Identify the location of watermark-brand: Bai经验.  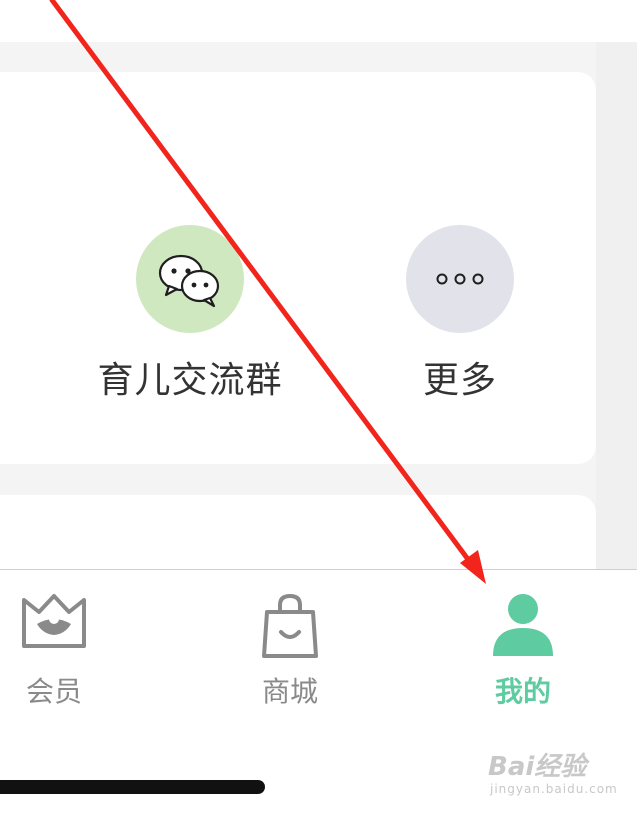
(537, 767).